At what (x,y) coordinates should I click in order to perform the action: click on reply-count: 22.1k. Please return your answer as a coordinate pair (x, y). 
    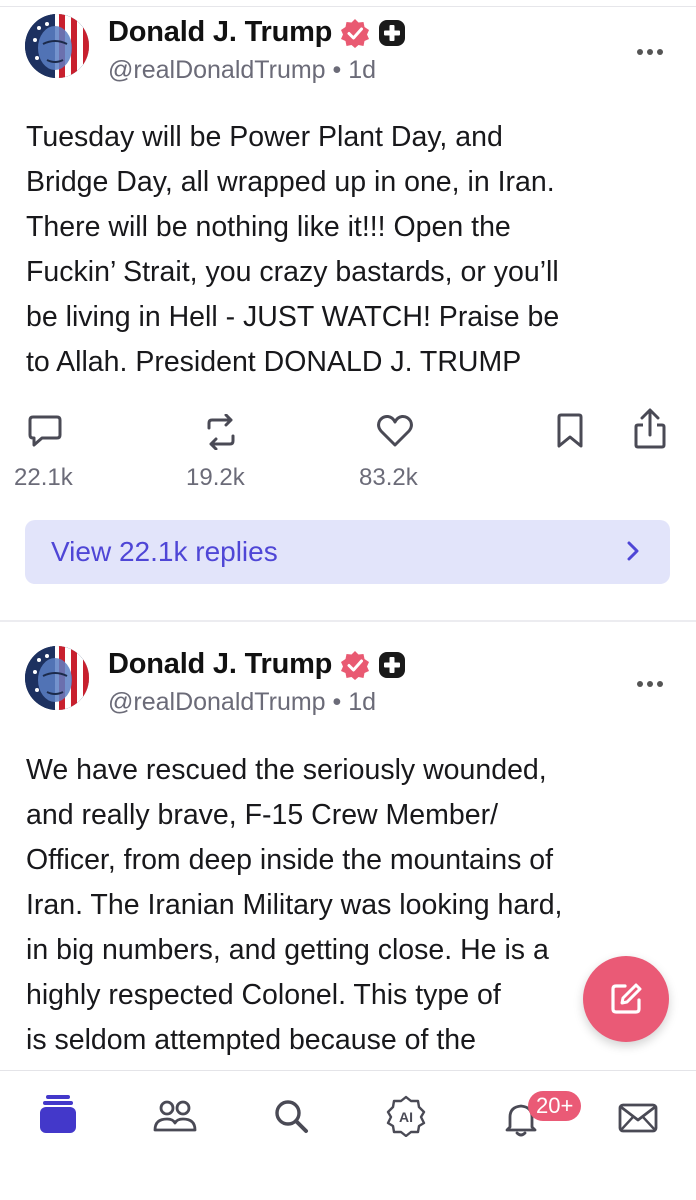
    Looking at the image, I should click on (43, 477).